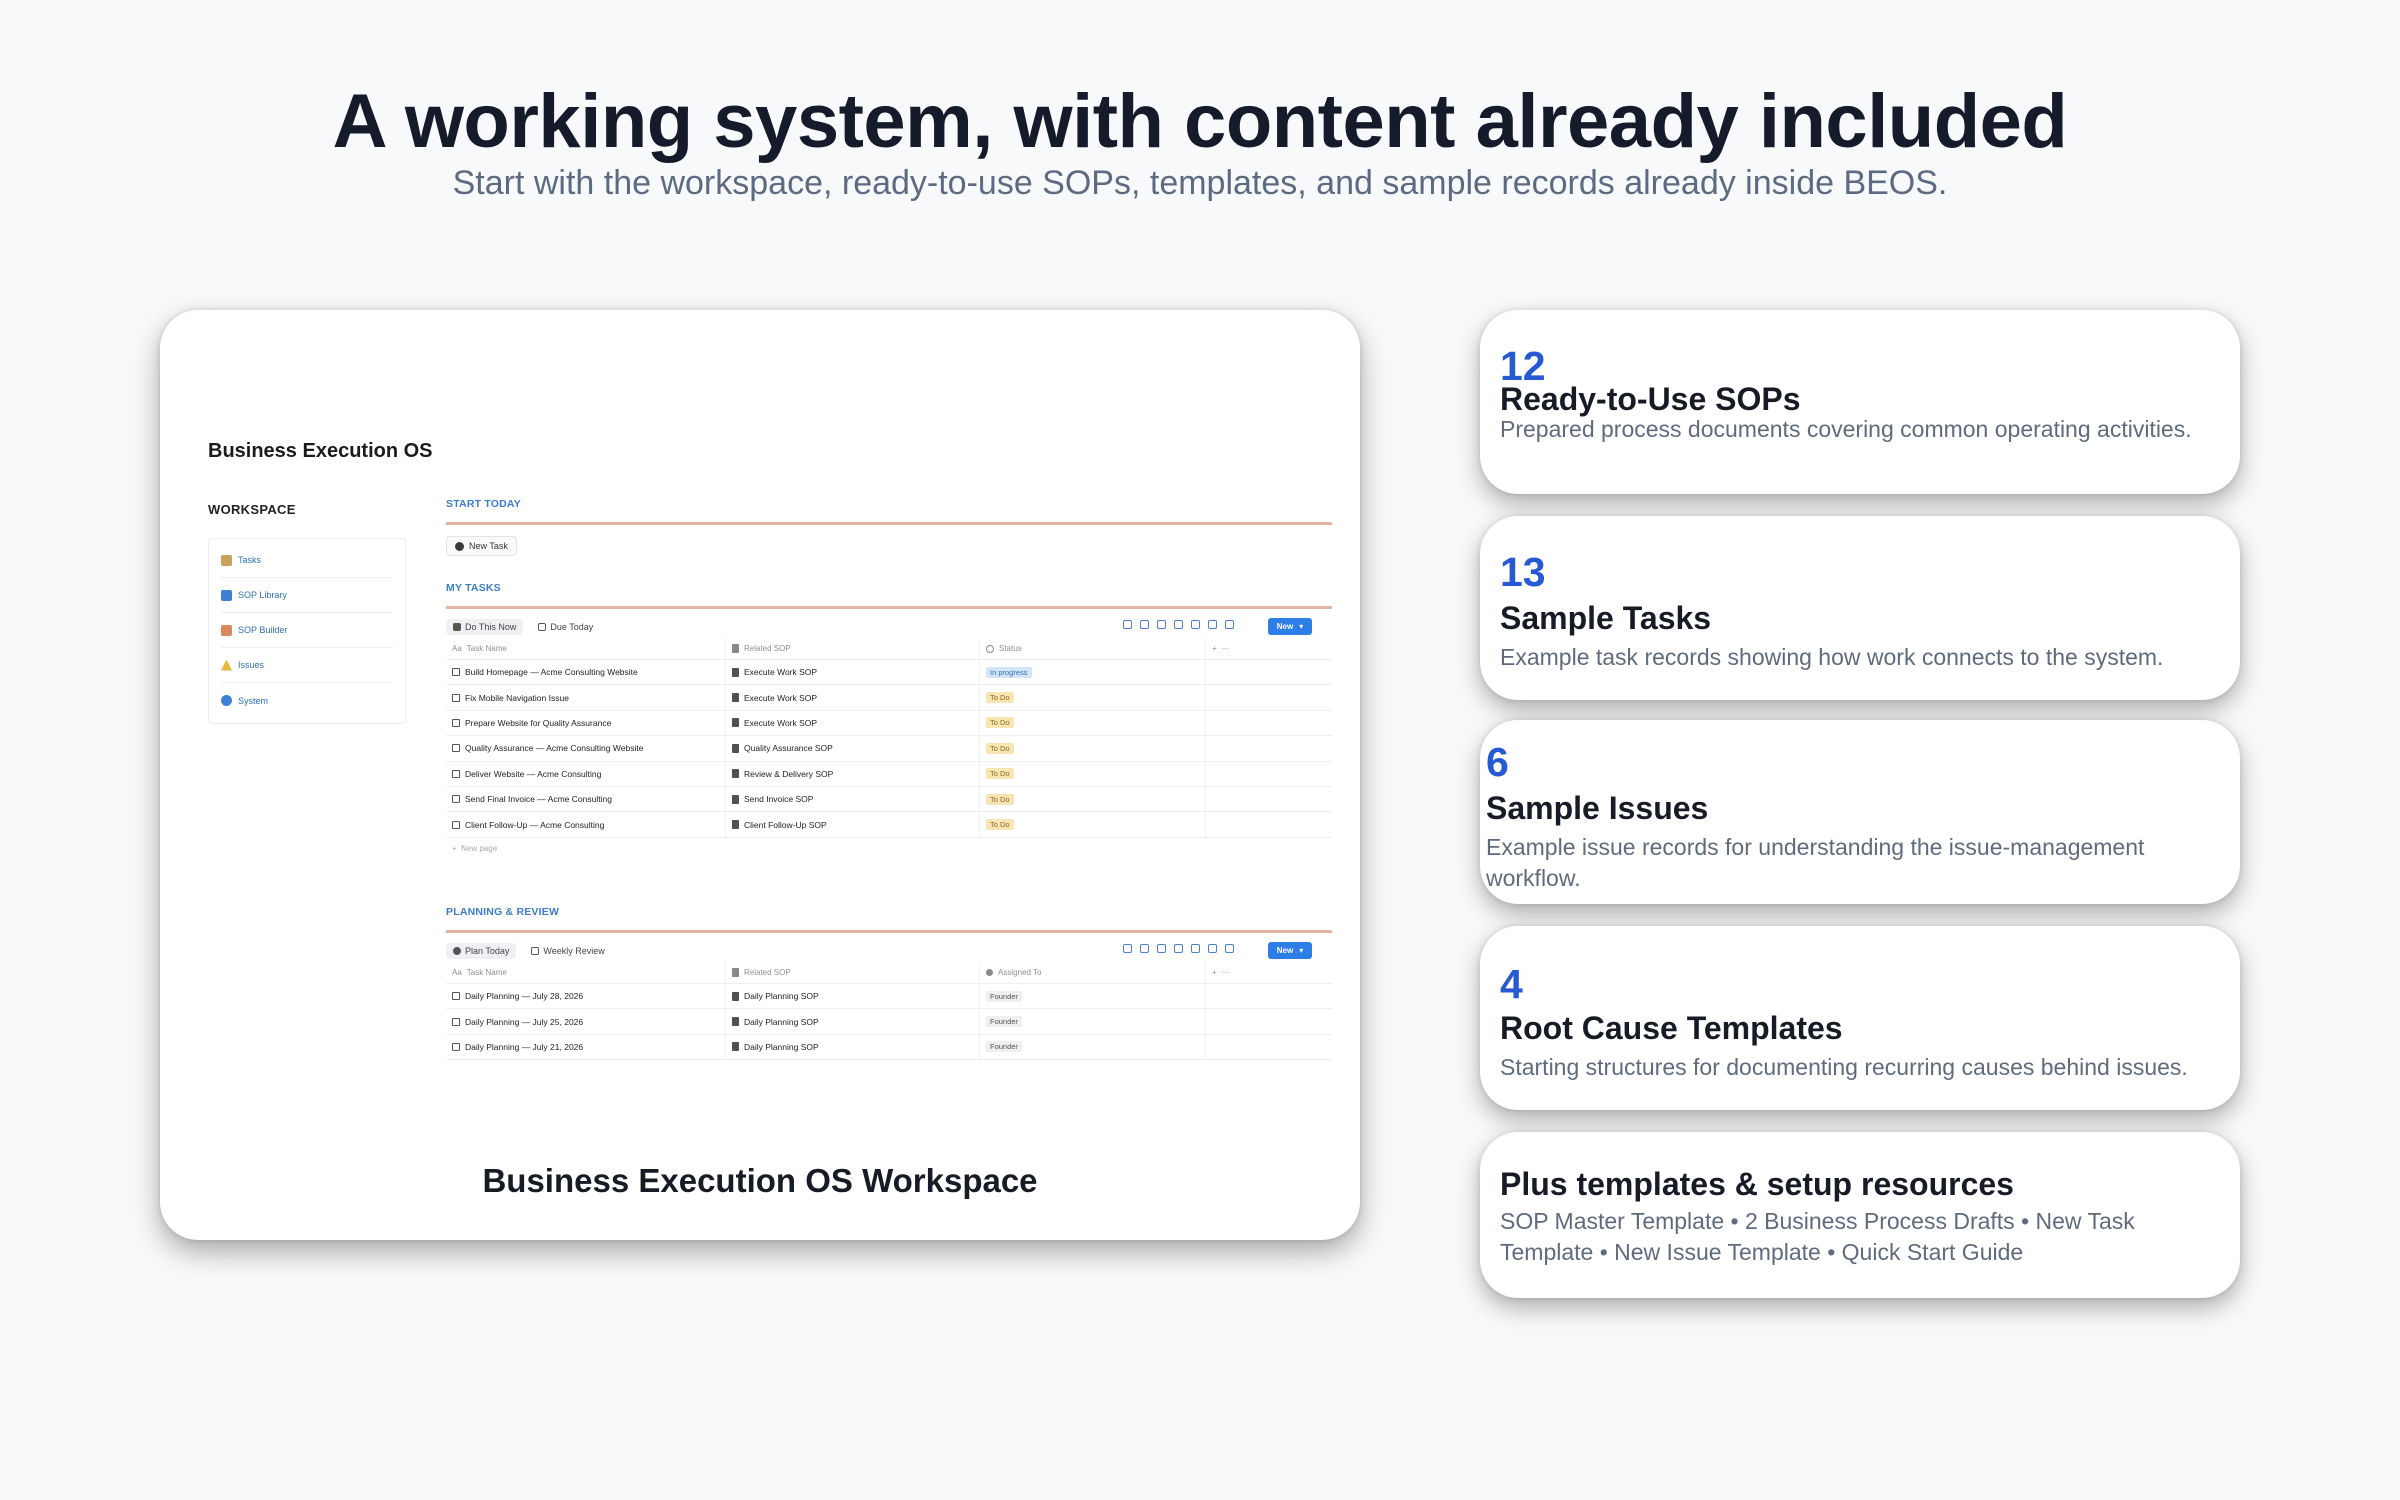 Image resolution: width=2400 pixels, height=1500 pixels. I want to click on related-sop-cell: Quality Assurance SOP, so click(853, 748).